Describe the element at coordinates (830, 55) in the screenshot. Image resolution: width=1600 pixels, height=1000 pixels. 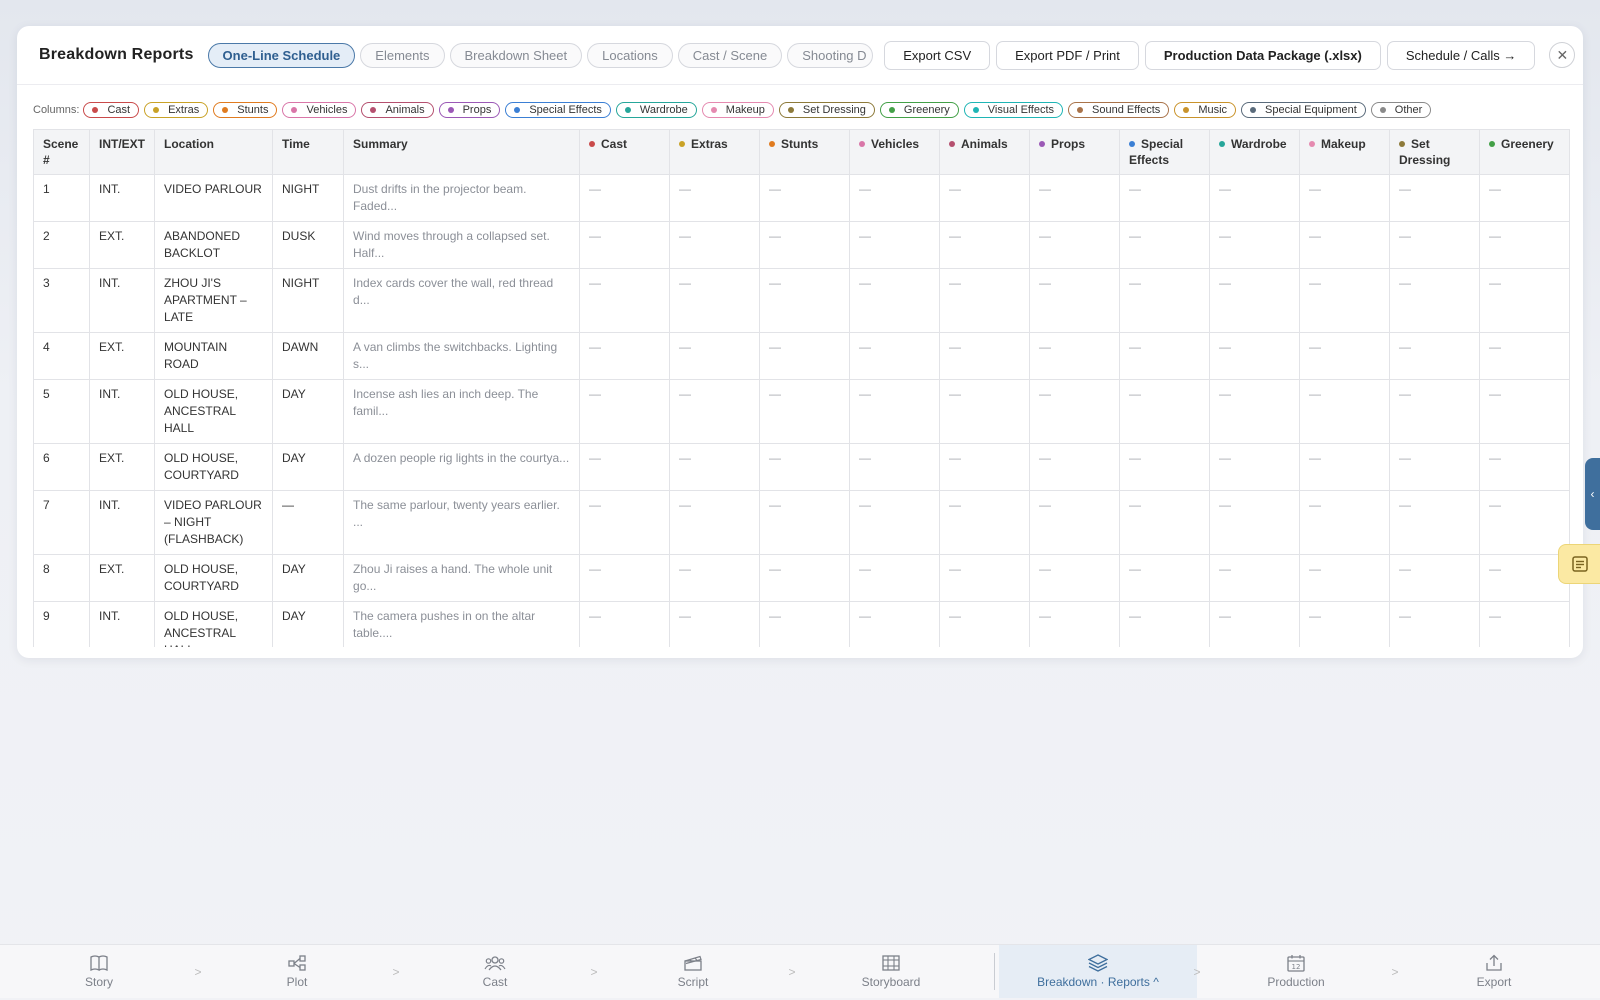
I see `tab-shooting-days: Shooting D` at that location.